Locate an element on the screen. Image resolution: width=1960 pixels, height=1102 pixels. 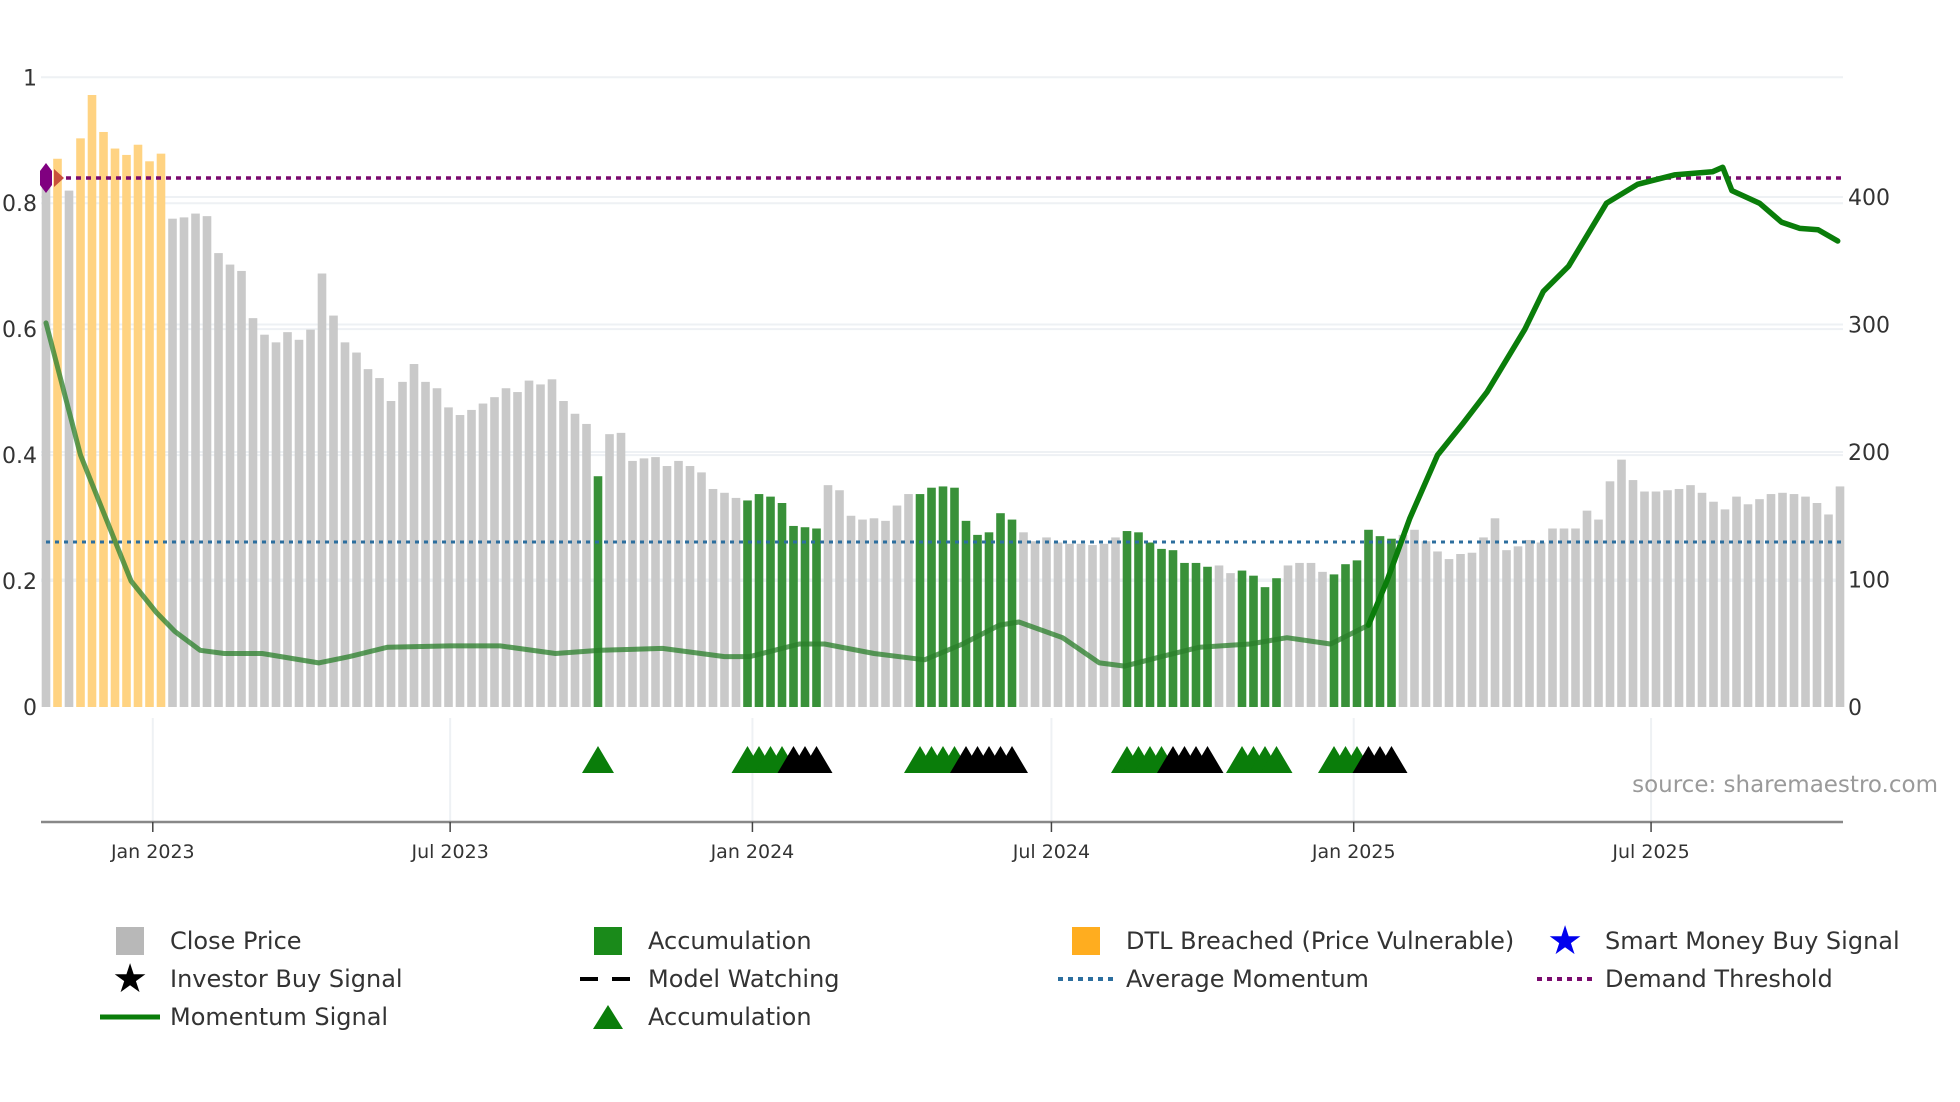
left-axis-tick-label: 0.4 is located at coordinates (19, 456).